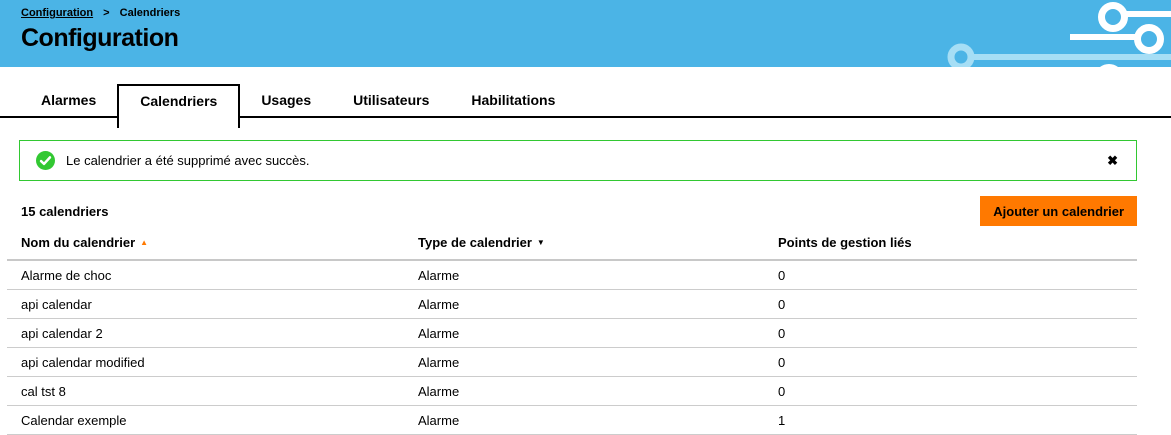  What do you see at coordinates (205, 304) in the screenshot?
I see `cell-calendar-name: api calendar` at bounding box center [205, 304].